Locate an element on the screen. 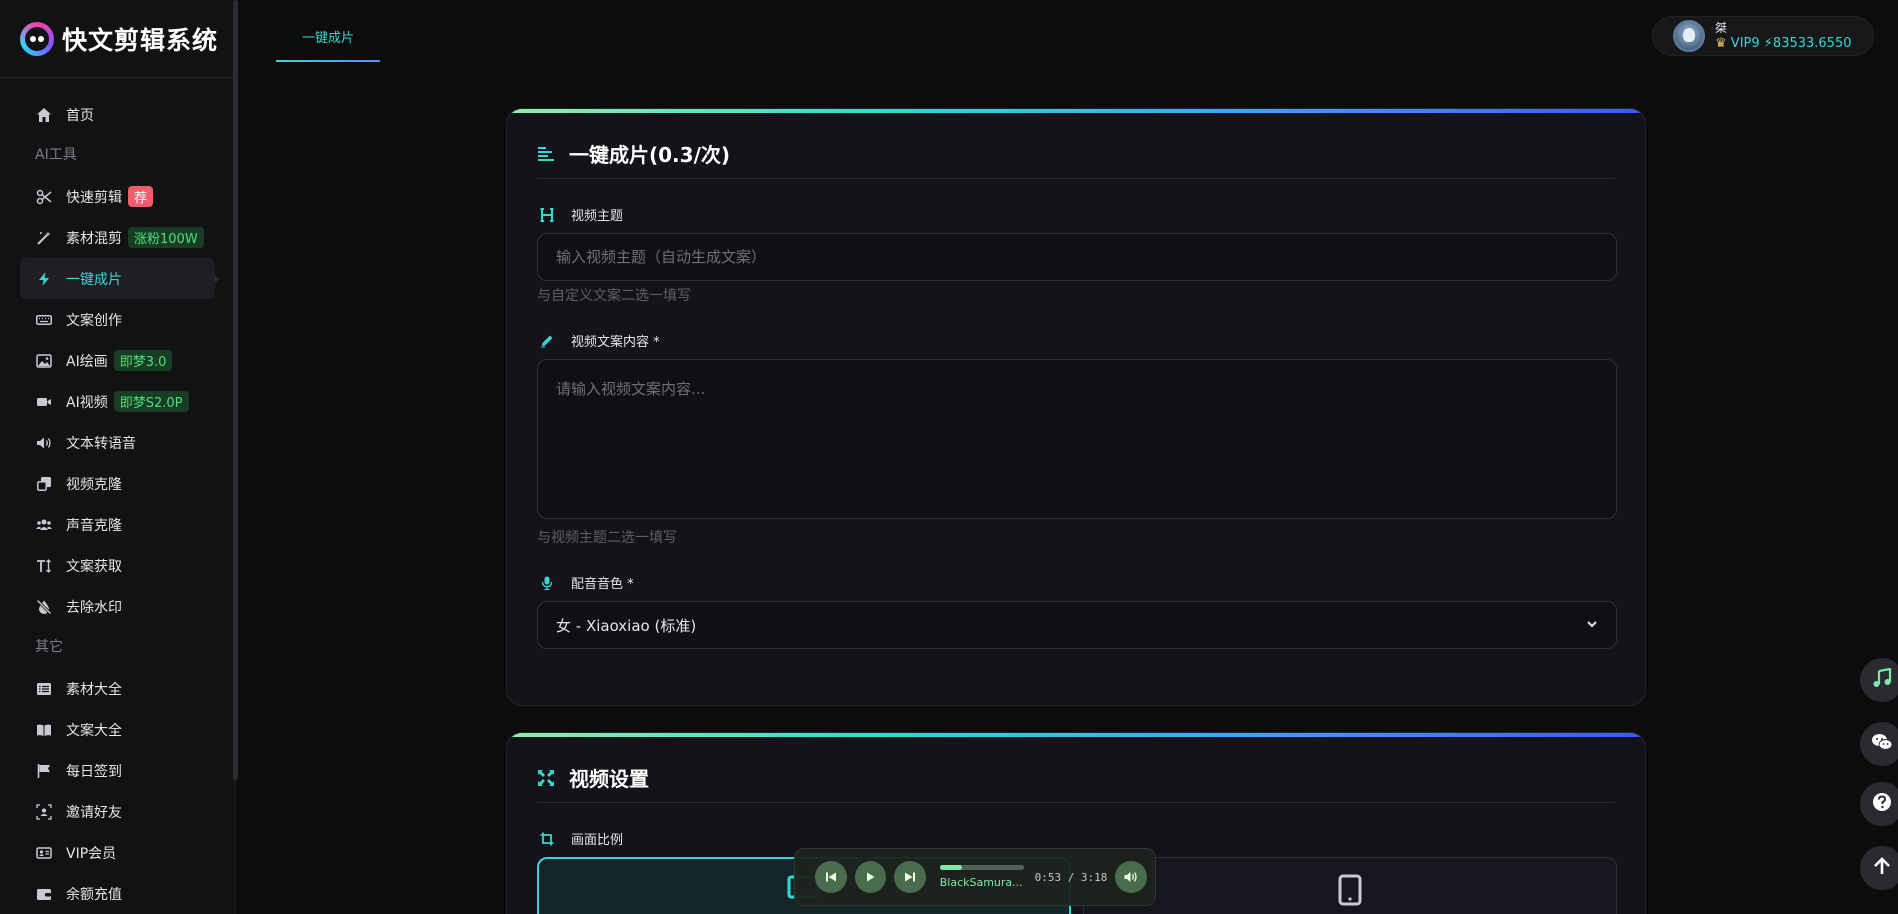  mobile-icon is located at coordinates (1350, 892).